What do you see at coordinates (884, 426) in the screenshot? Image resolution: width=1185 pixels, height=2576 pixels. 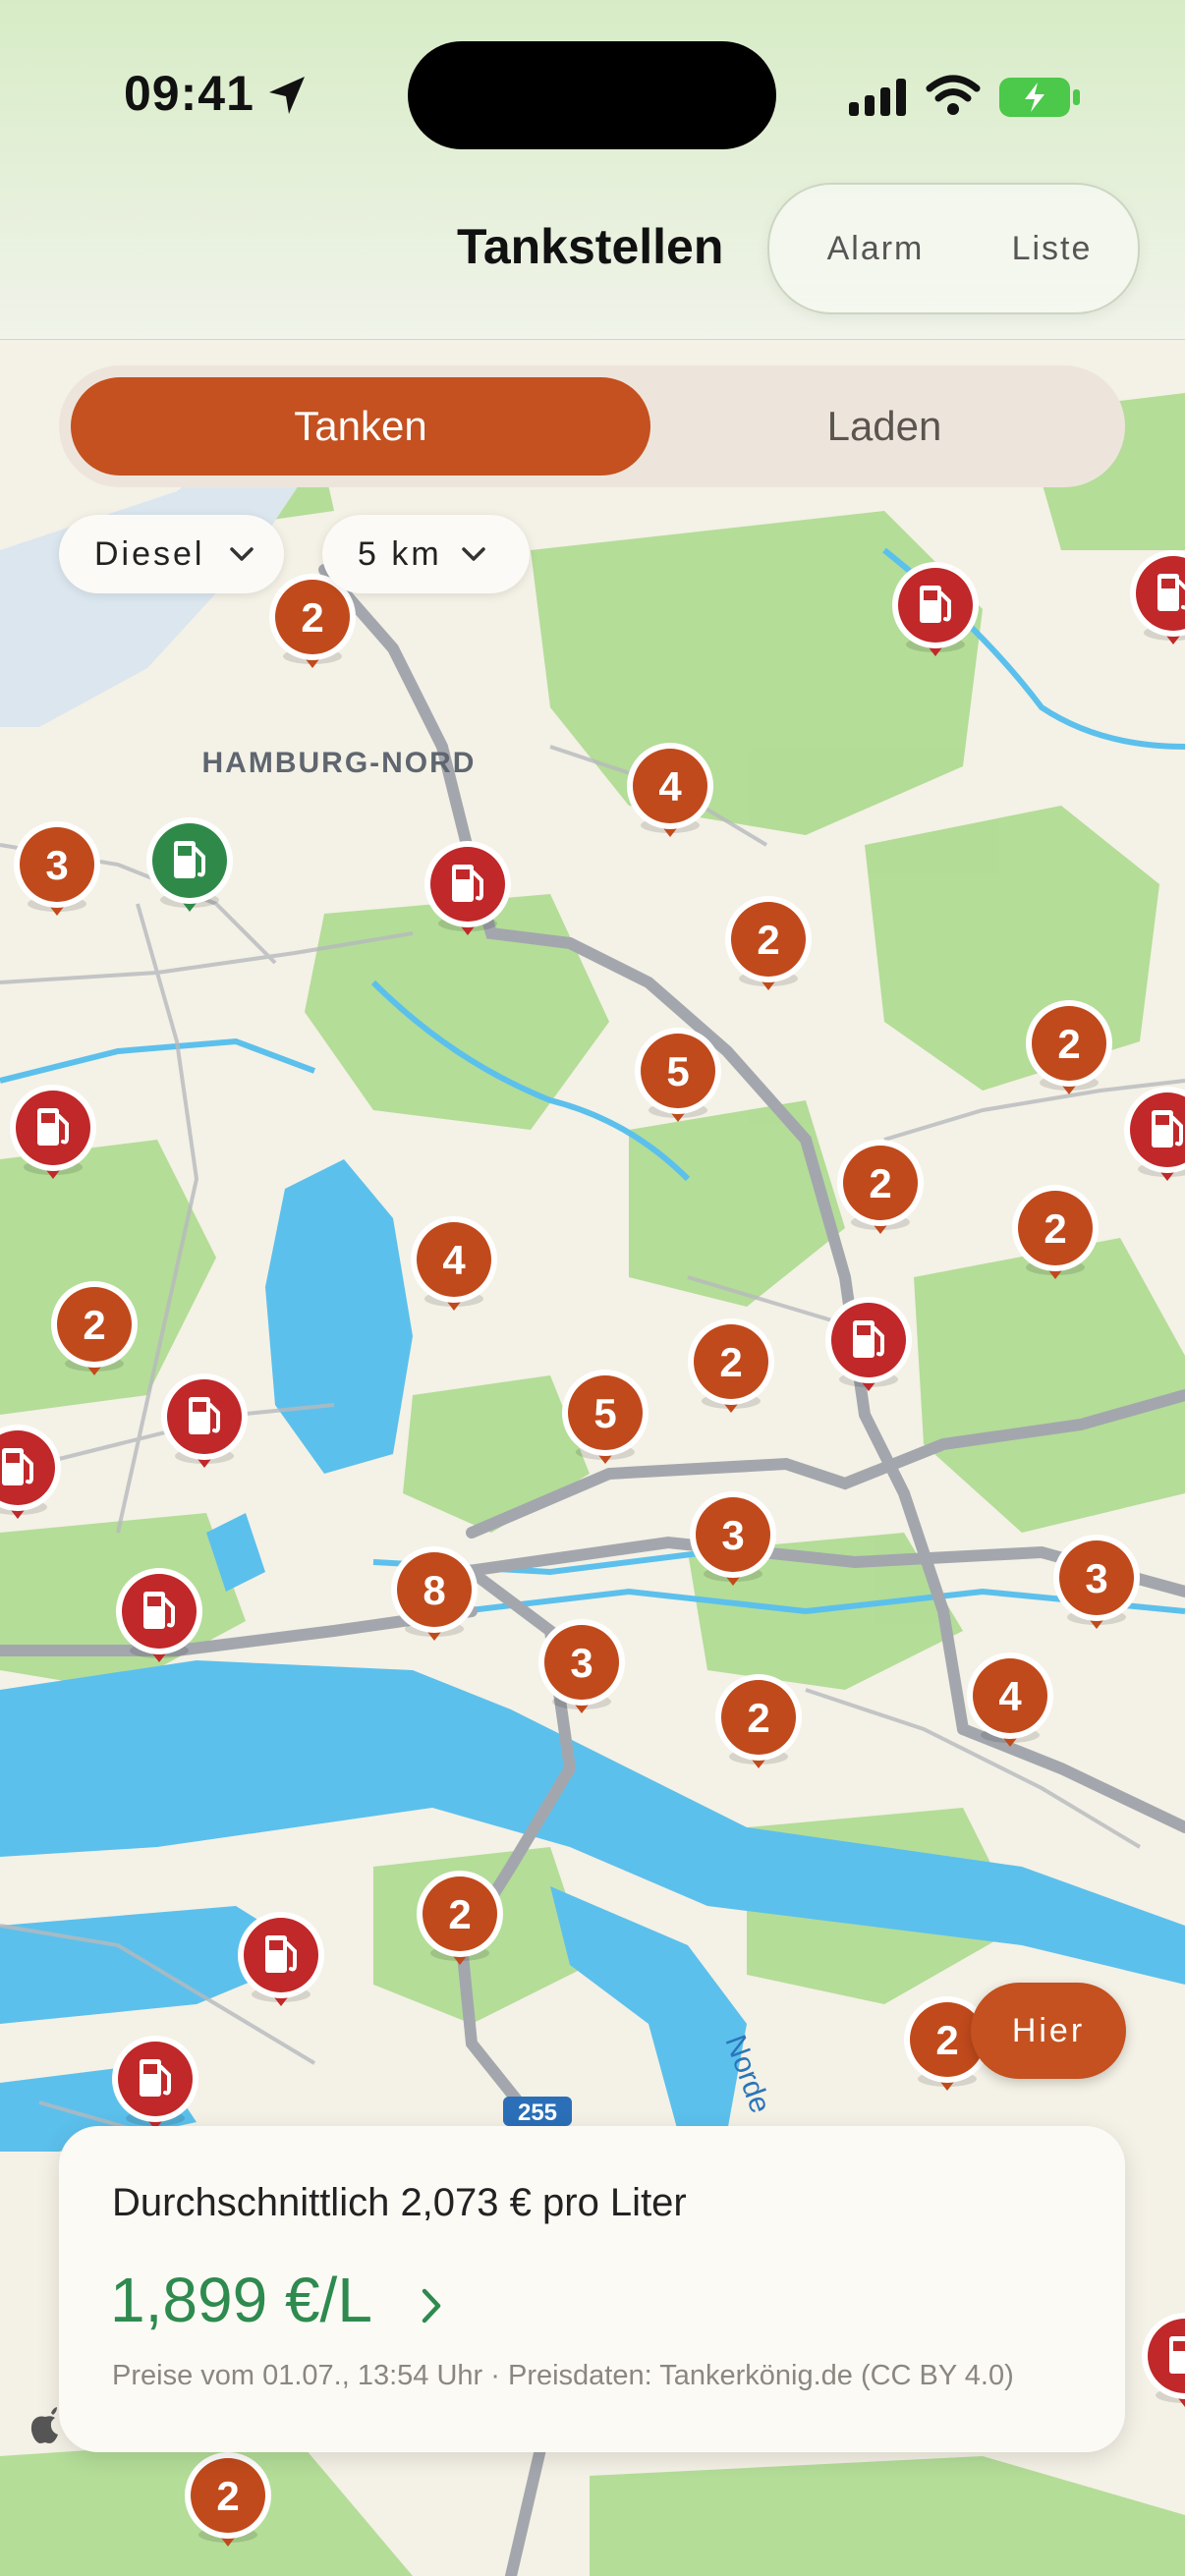 I see `segment-laden: Laden` at bounding box center [884, 426].